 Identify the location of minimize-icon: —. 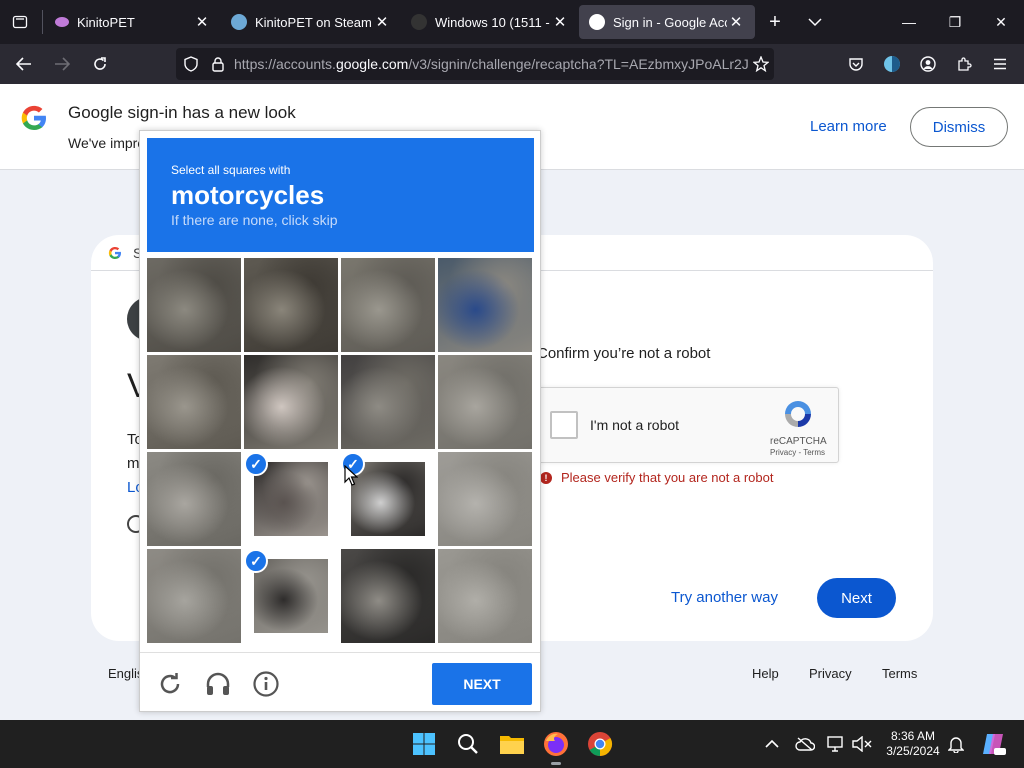
(909, 22).